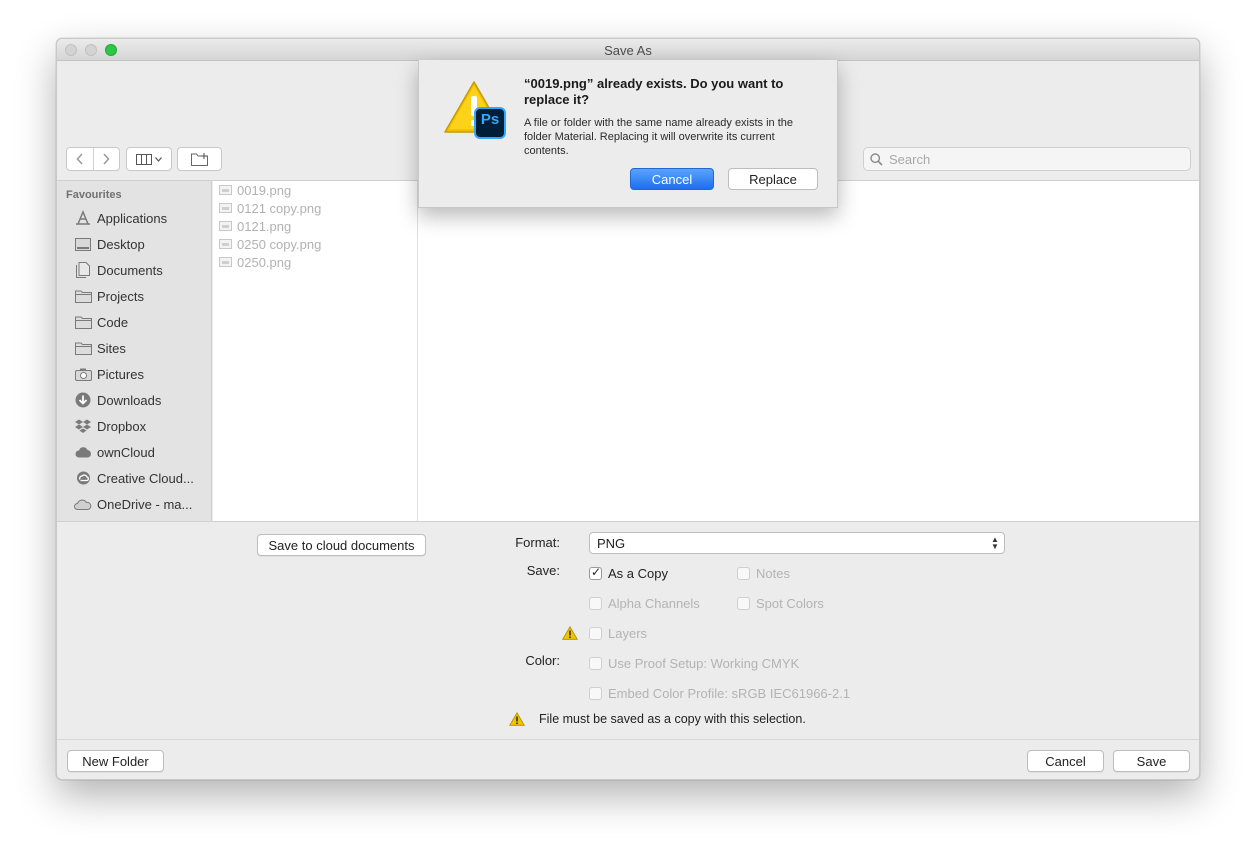 The height and width of the screenshot is (854, 1256). I want to click on back-button, so click(80, 159).